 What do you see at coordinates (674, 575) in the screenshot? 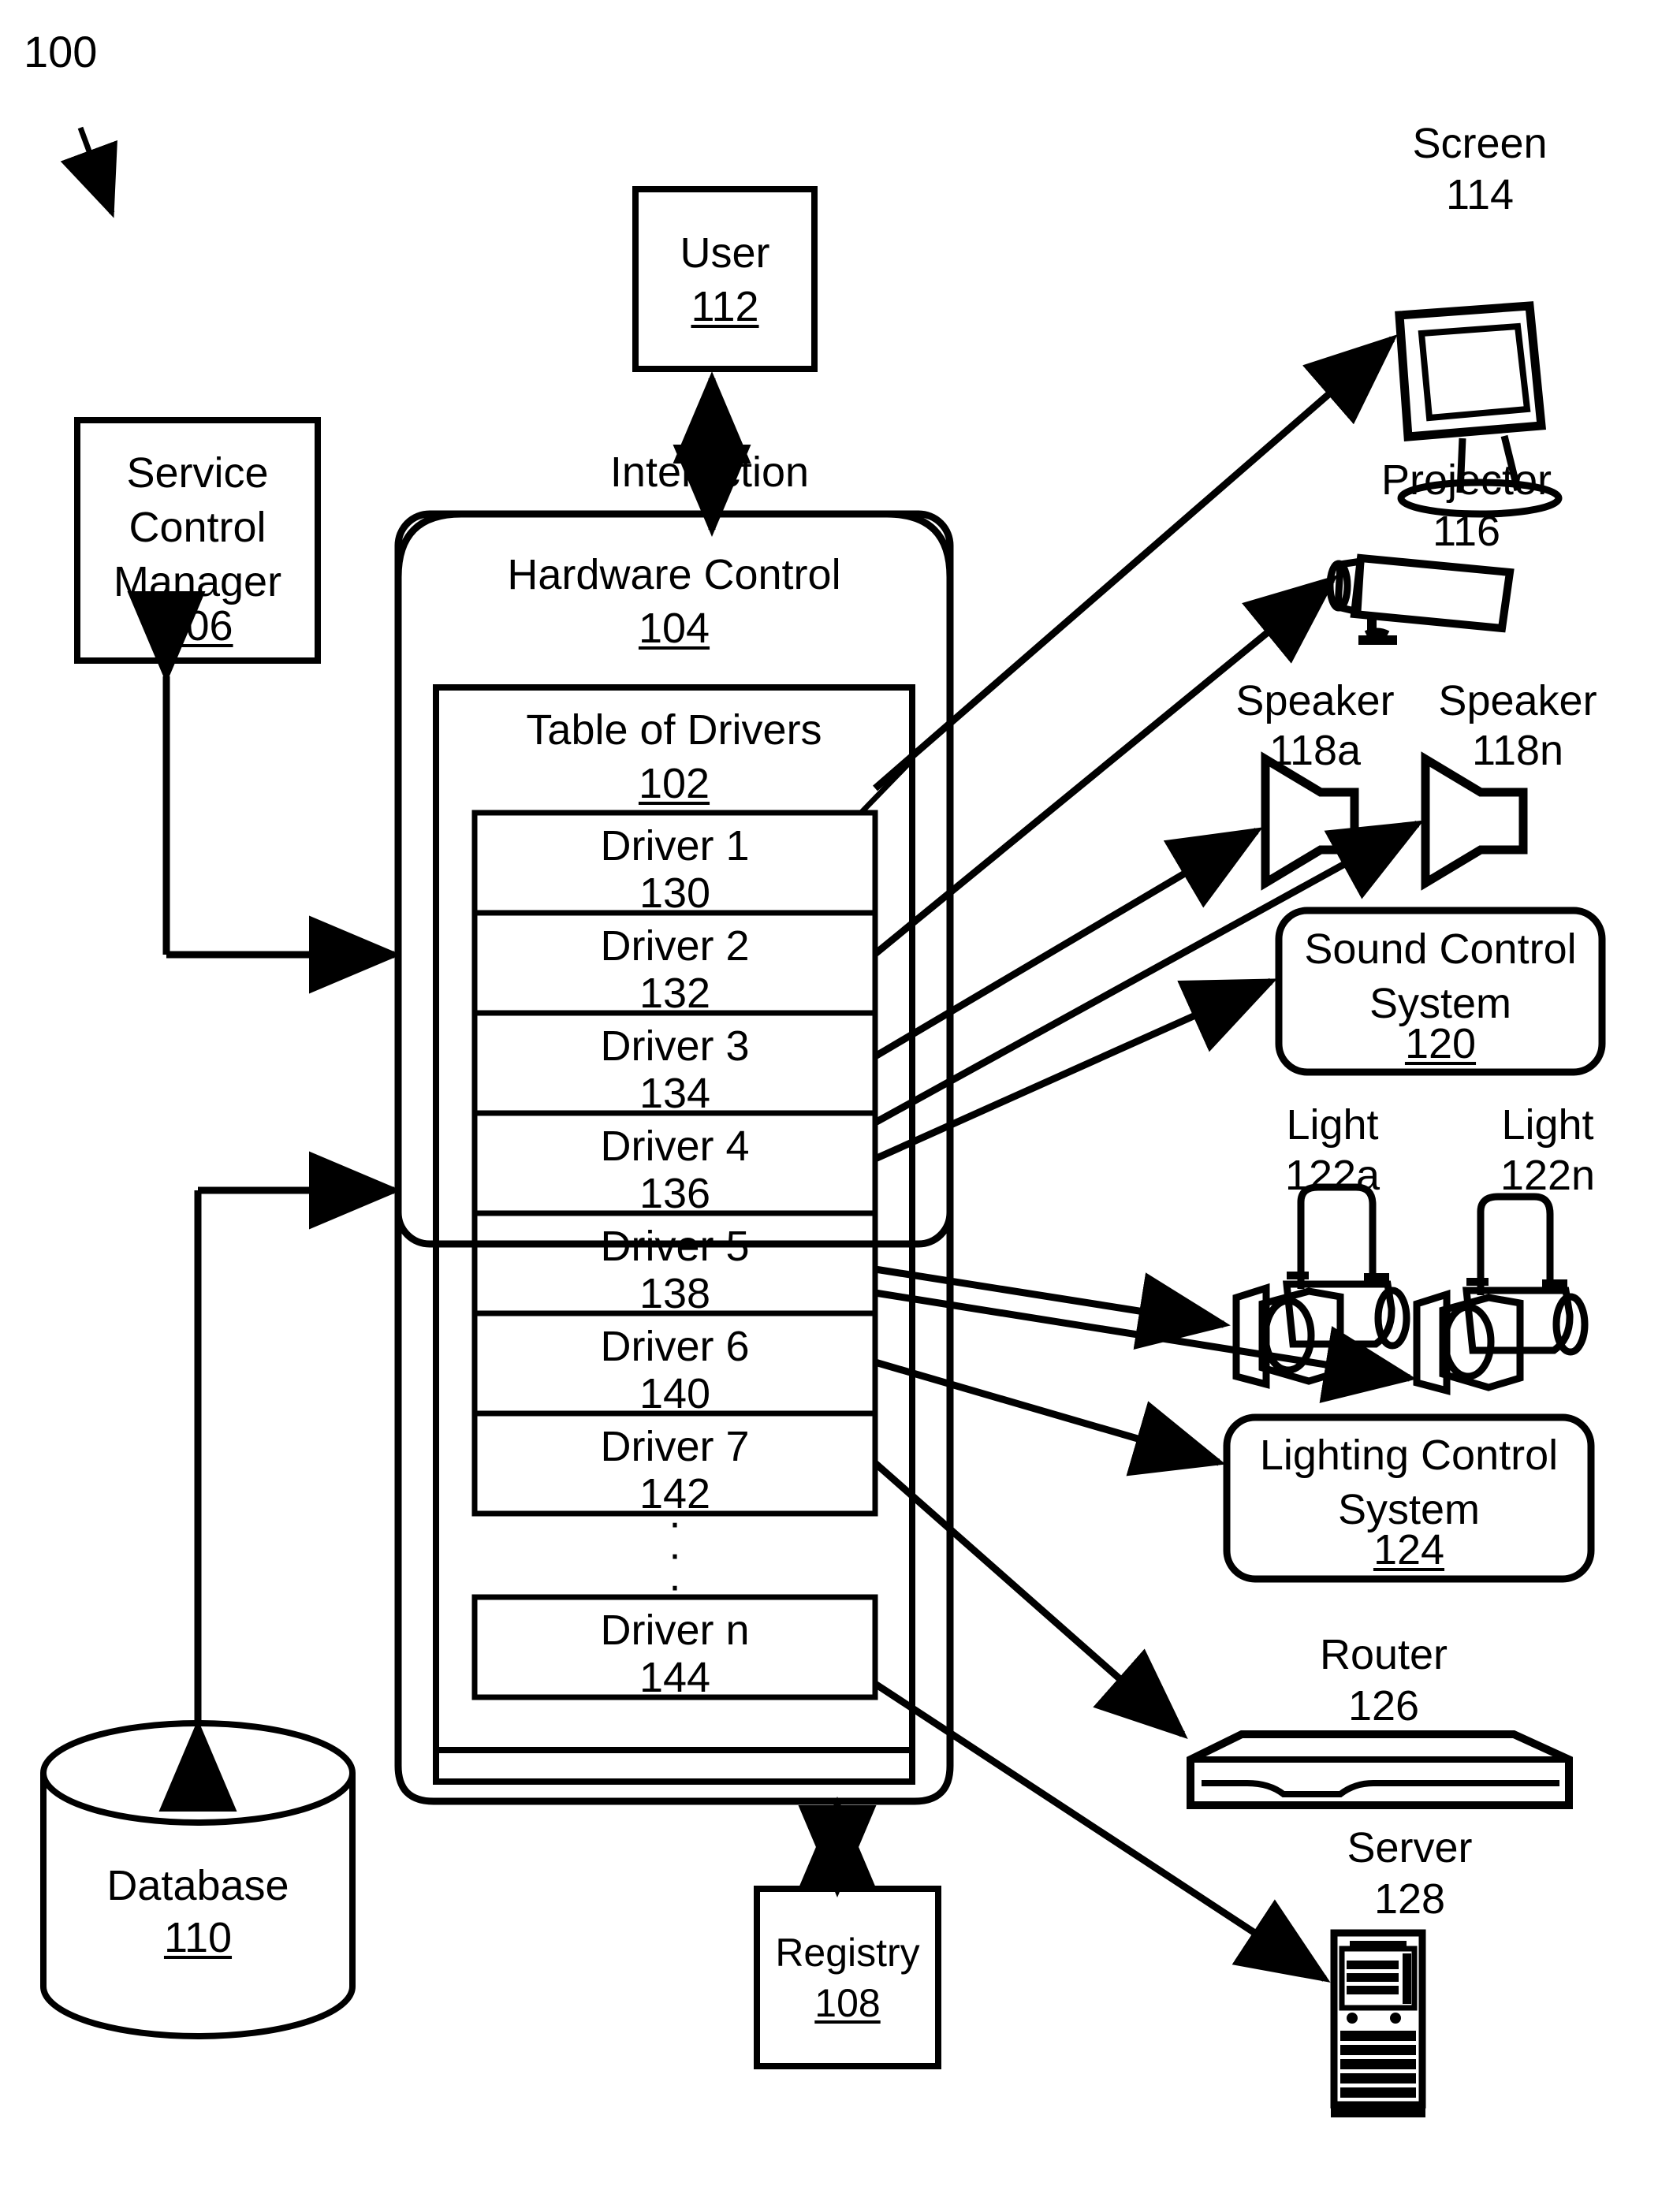
I see `hardware-control-label: Hardware Control` at bounding box center [674, 575].